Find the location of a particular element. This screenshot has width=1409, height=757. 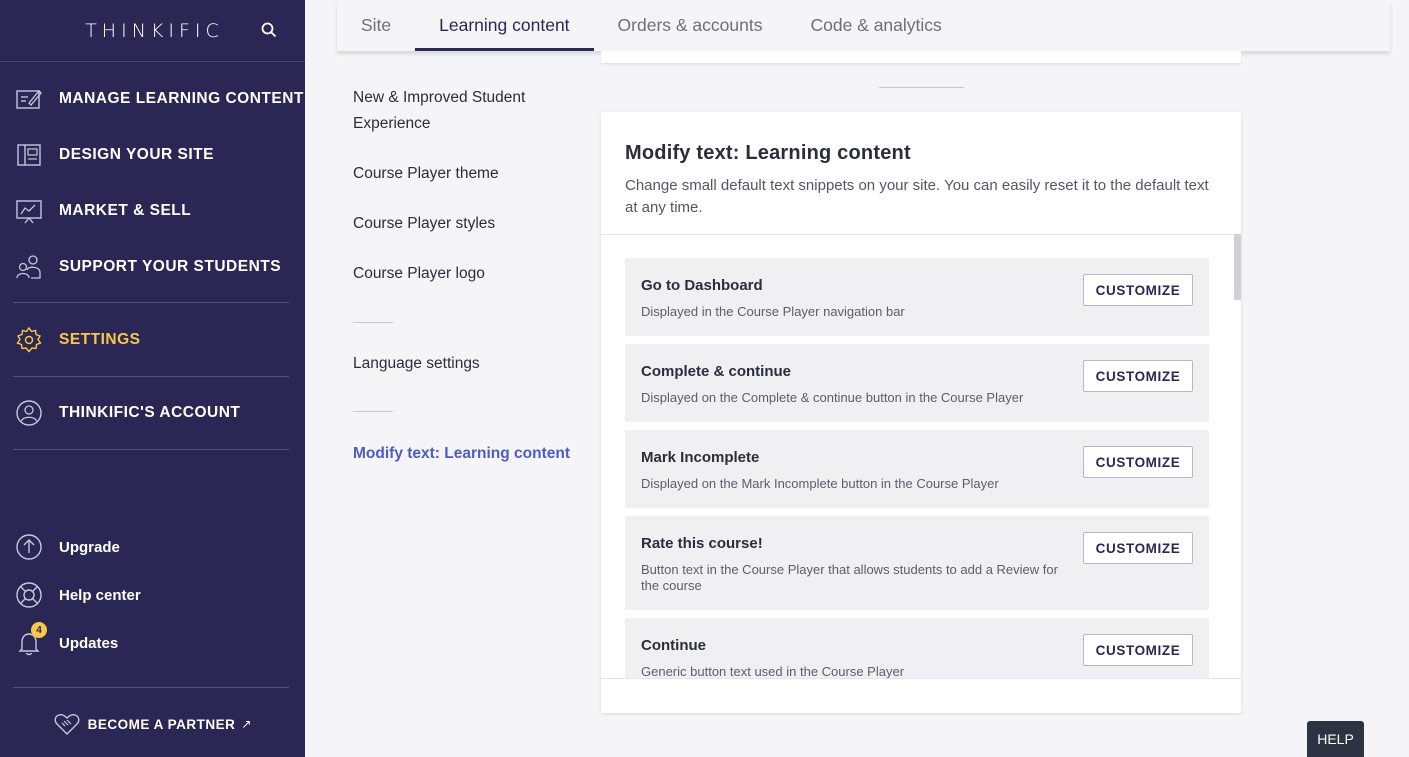

help-center-label: Help center is located at coordinates (100, 595).